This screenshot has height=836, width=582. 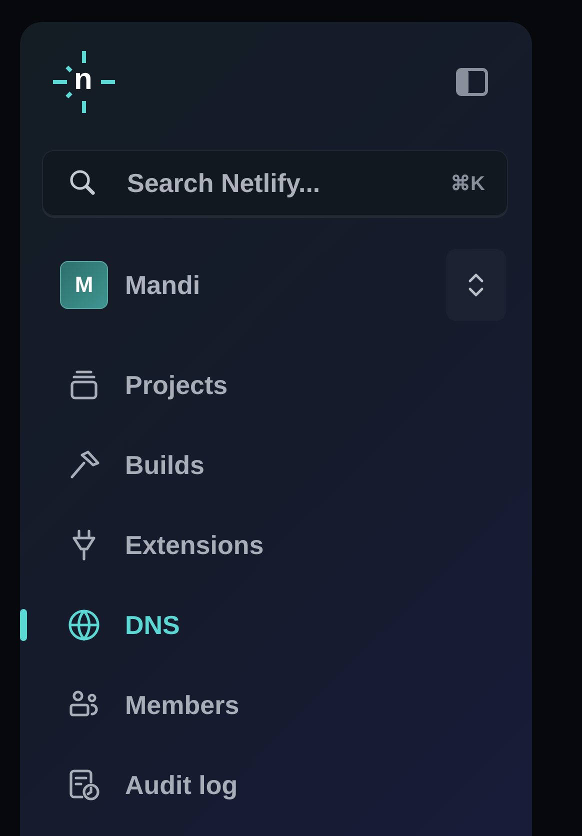 I want to click on keyboard-shortcut: ⌘K, so click(x=467, y=184).